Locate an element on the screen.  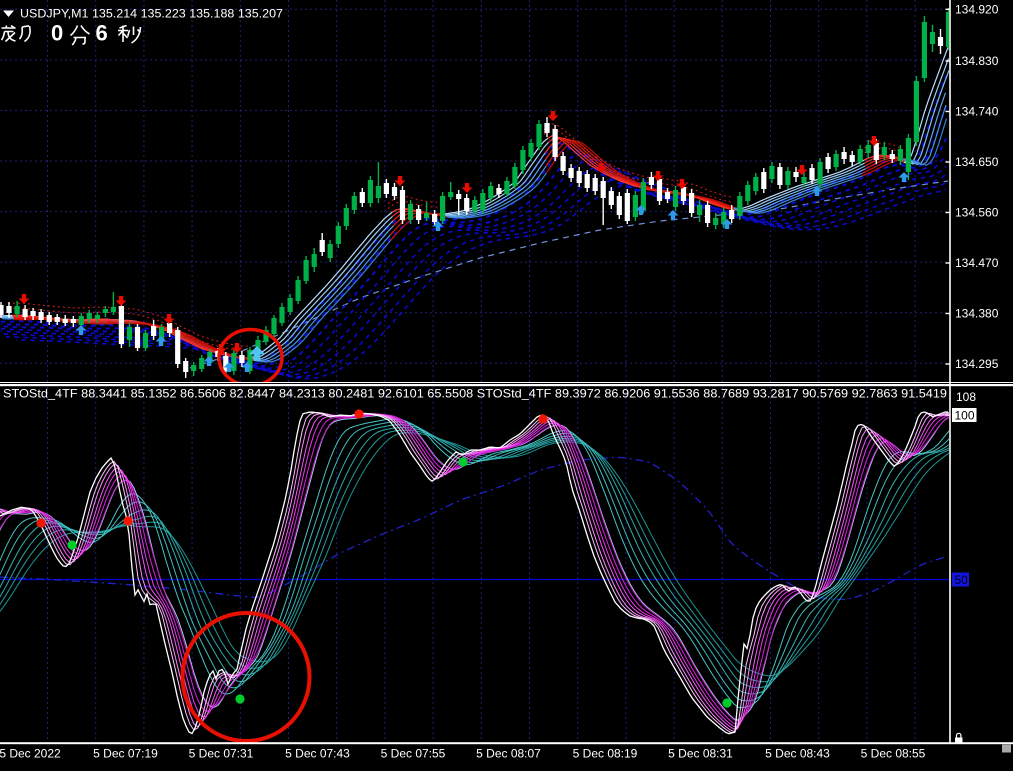
svg-text: 5 Dec 08:55 is located at coordinates (893, 754).